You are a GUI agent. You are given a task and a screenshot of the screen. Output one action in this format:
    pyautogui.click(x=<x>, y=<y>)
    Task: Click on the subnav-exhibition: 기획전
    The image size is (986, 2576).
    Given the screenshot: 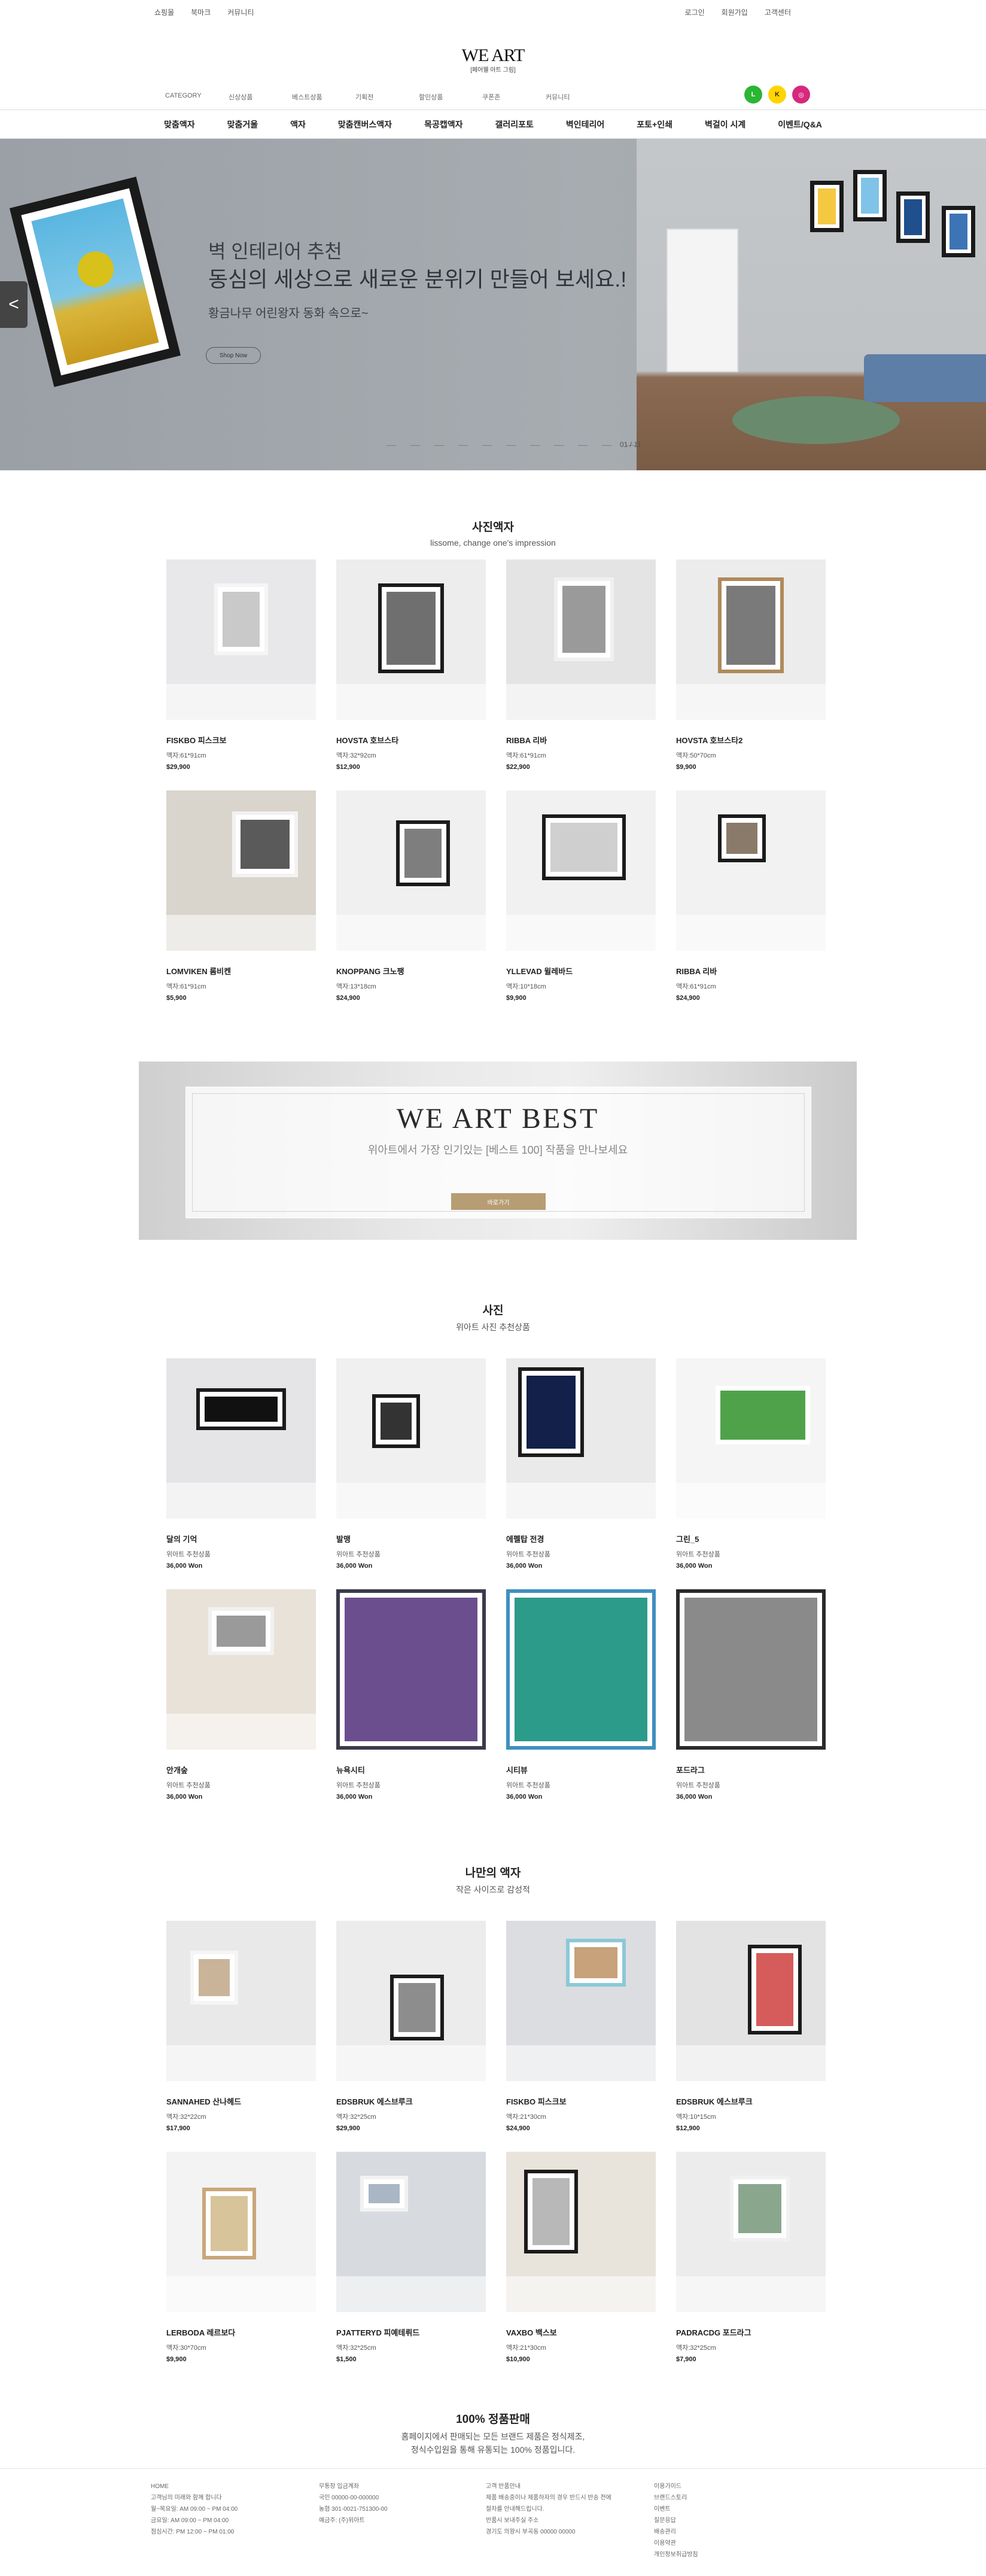 What is the action you would take?
    pyautogui.click(x=387, y=97)
    